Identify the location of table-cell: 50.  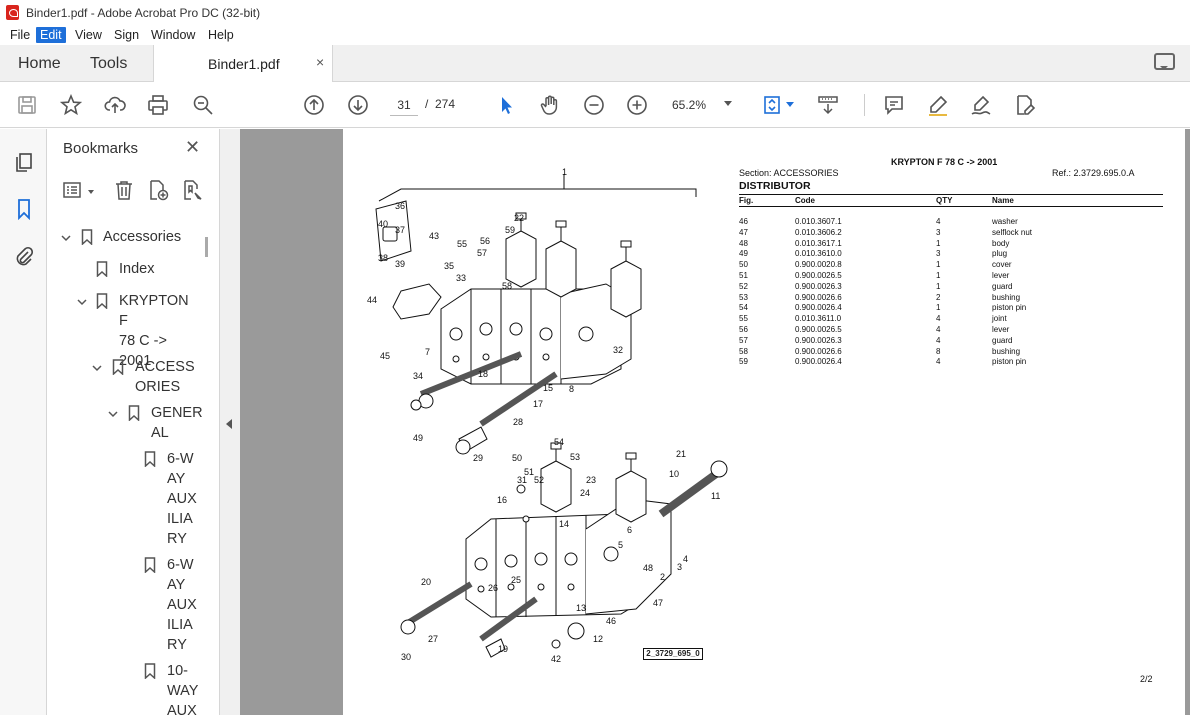
(743, 265).